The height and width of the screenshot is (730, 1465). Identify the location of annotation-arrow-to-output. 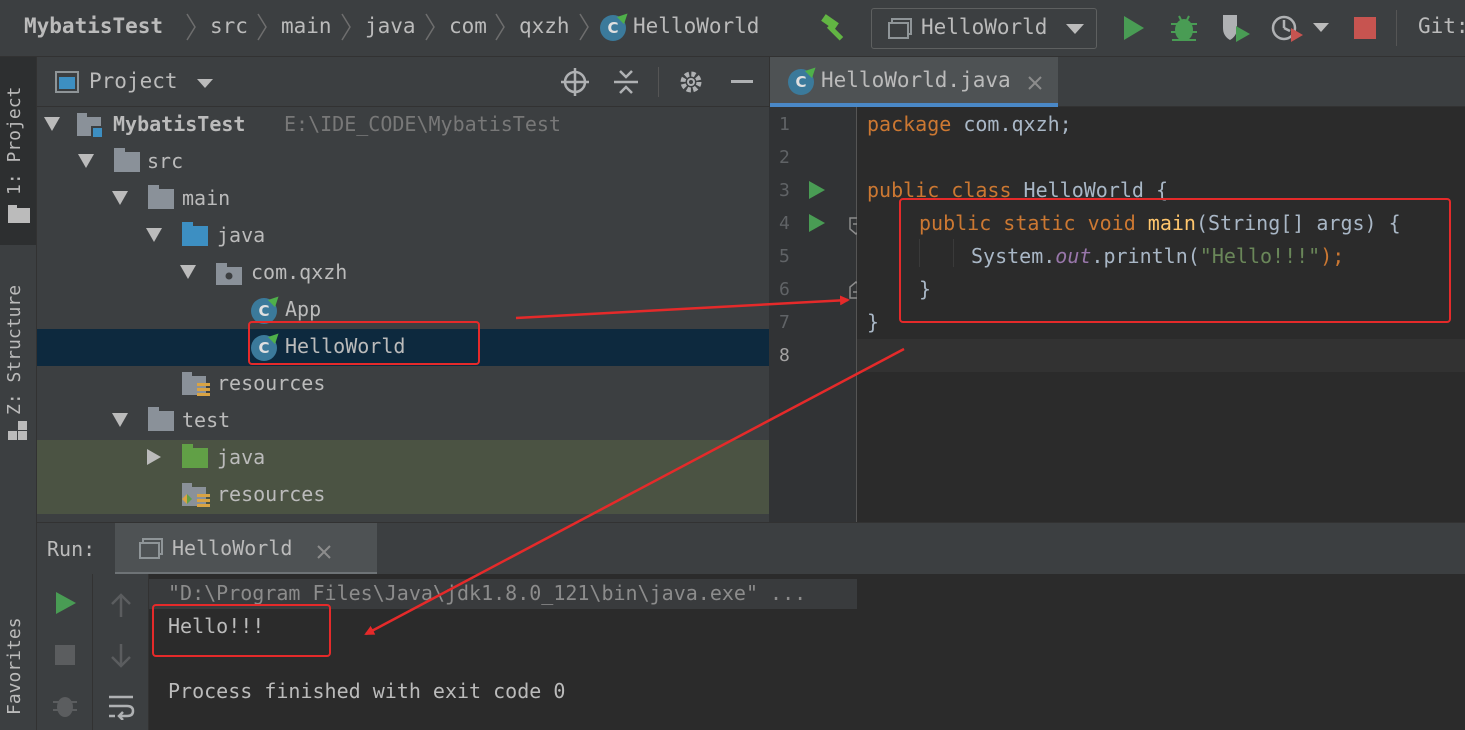
(634, 491).